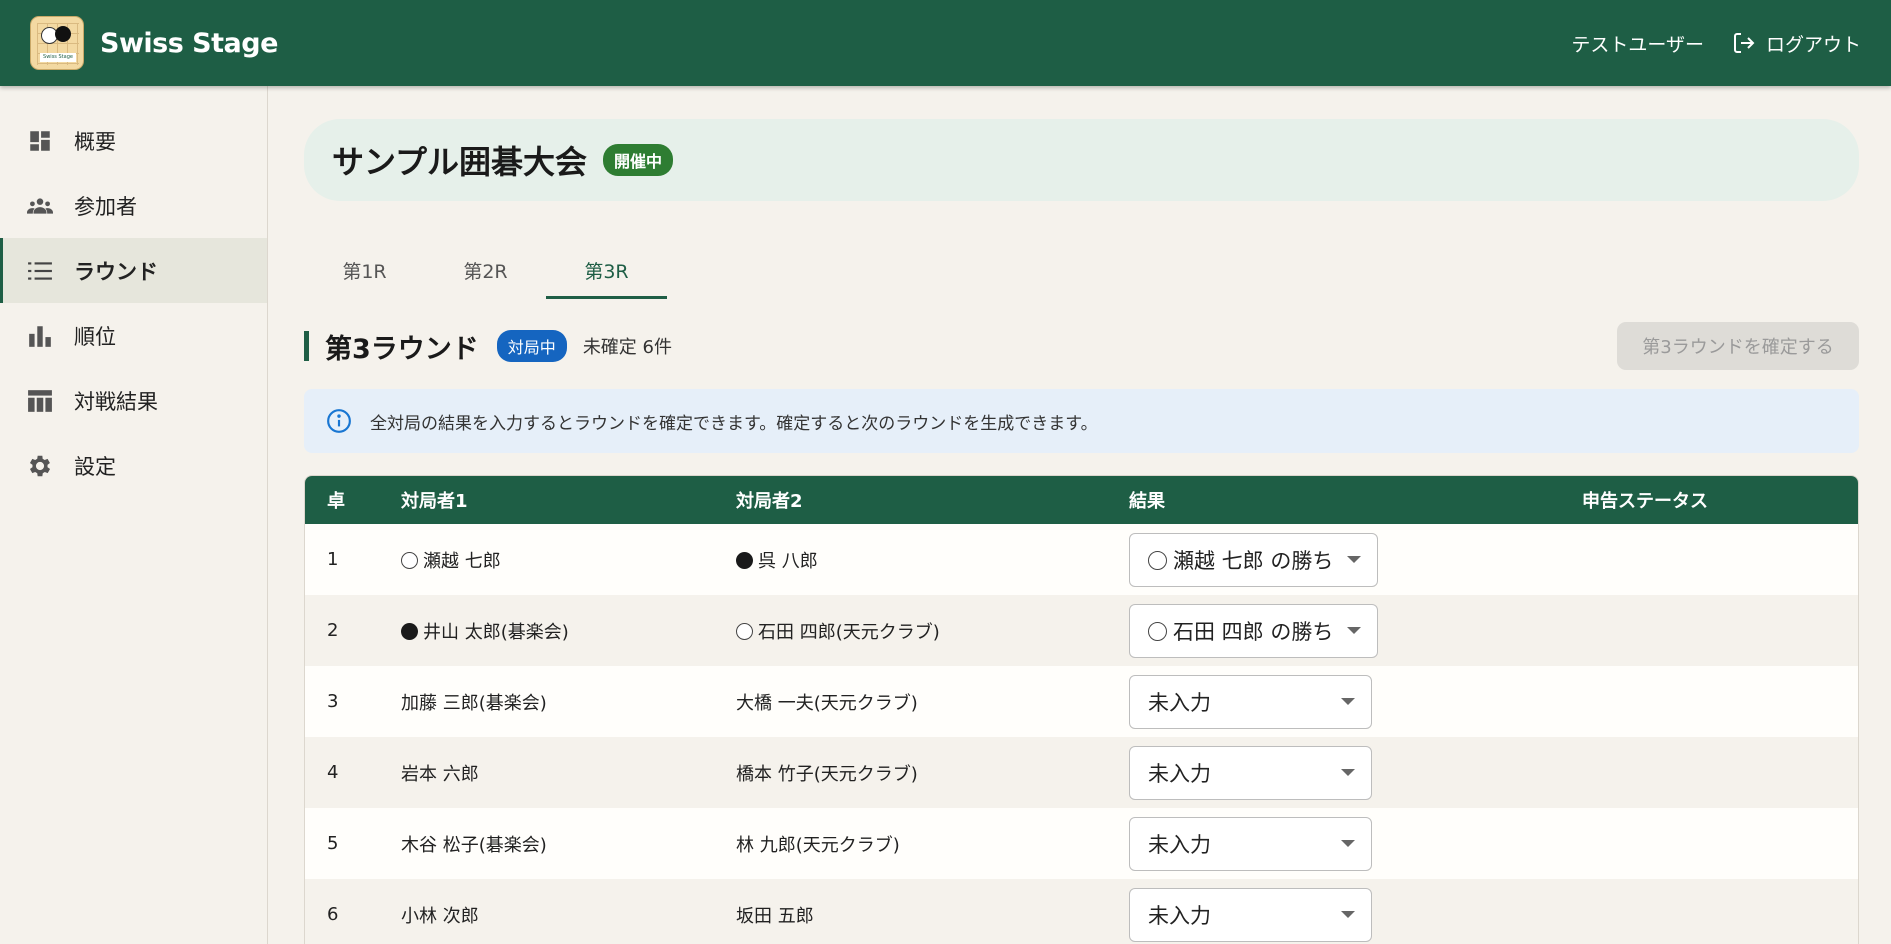  What do you see at coordinates (116, 271) in the screenshot?
I see `sidebar-item-label: ラウンド` at bounding box center [116, 271].